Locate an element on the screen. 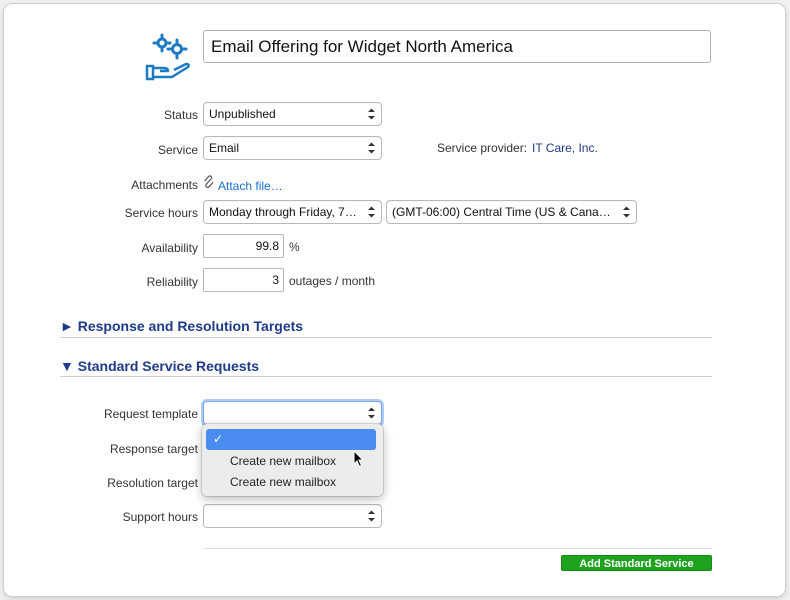  service-provider-label: Service provider: is located at coordinates (482, 148).